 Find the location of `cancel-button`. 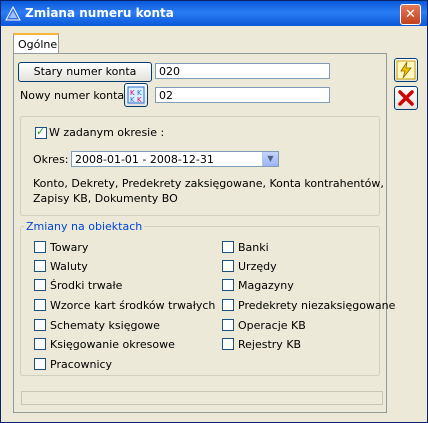

cancel-button is located at coordinates (406, 98).